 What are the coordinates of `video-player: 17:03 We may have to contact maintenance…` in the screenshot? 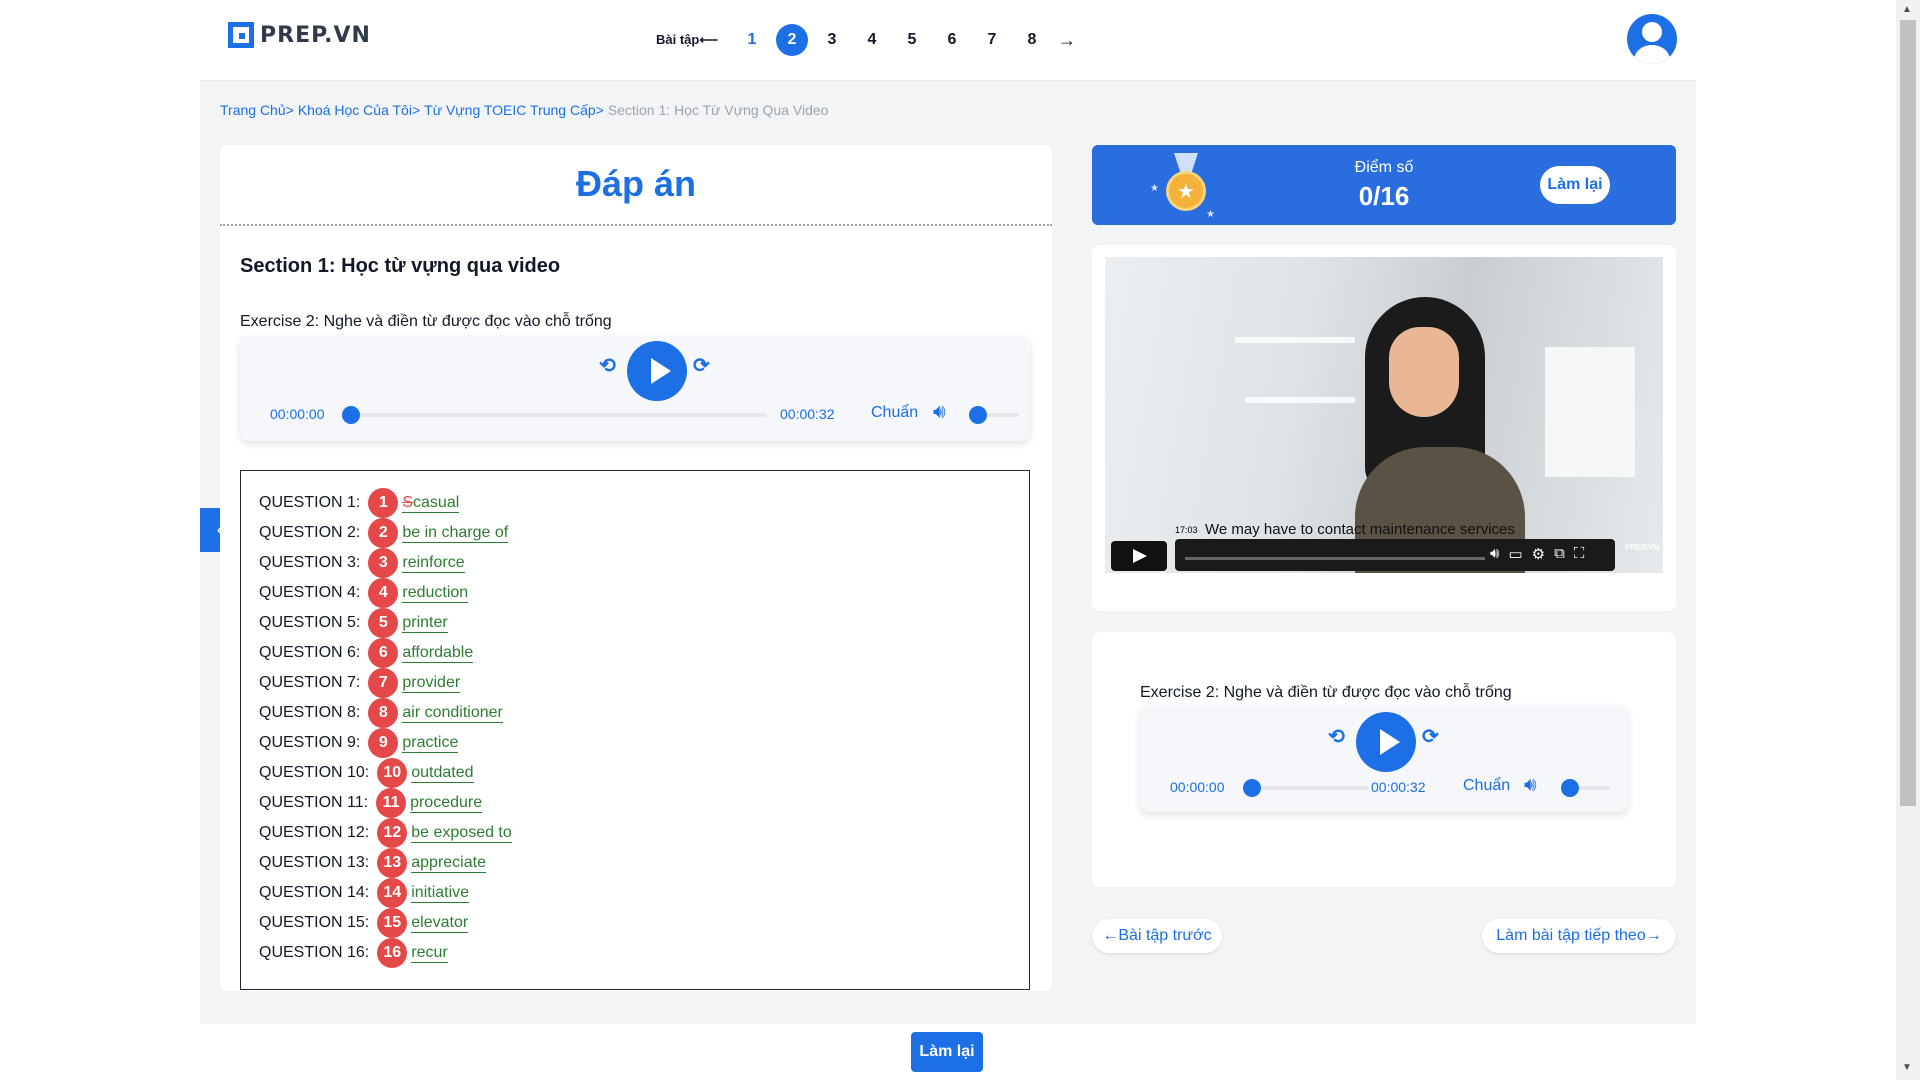 It's located at (1384, 415).